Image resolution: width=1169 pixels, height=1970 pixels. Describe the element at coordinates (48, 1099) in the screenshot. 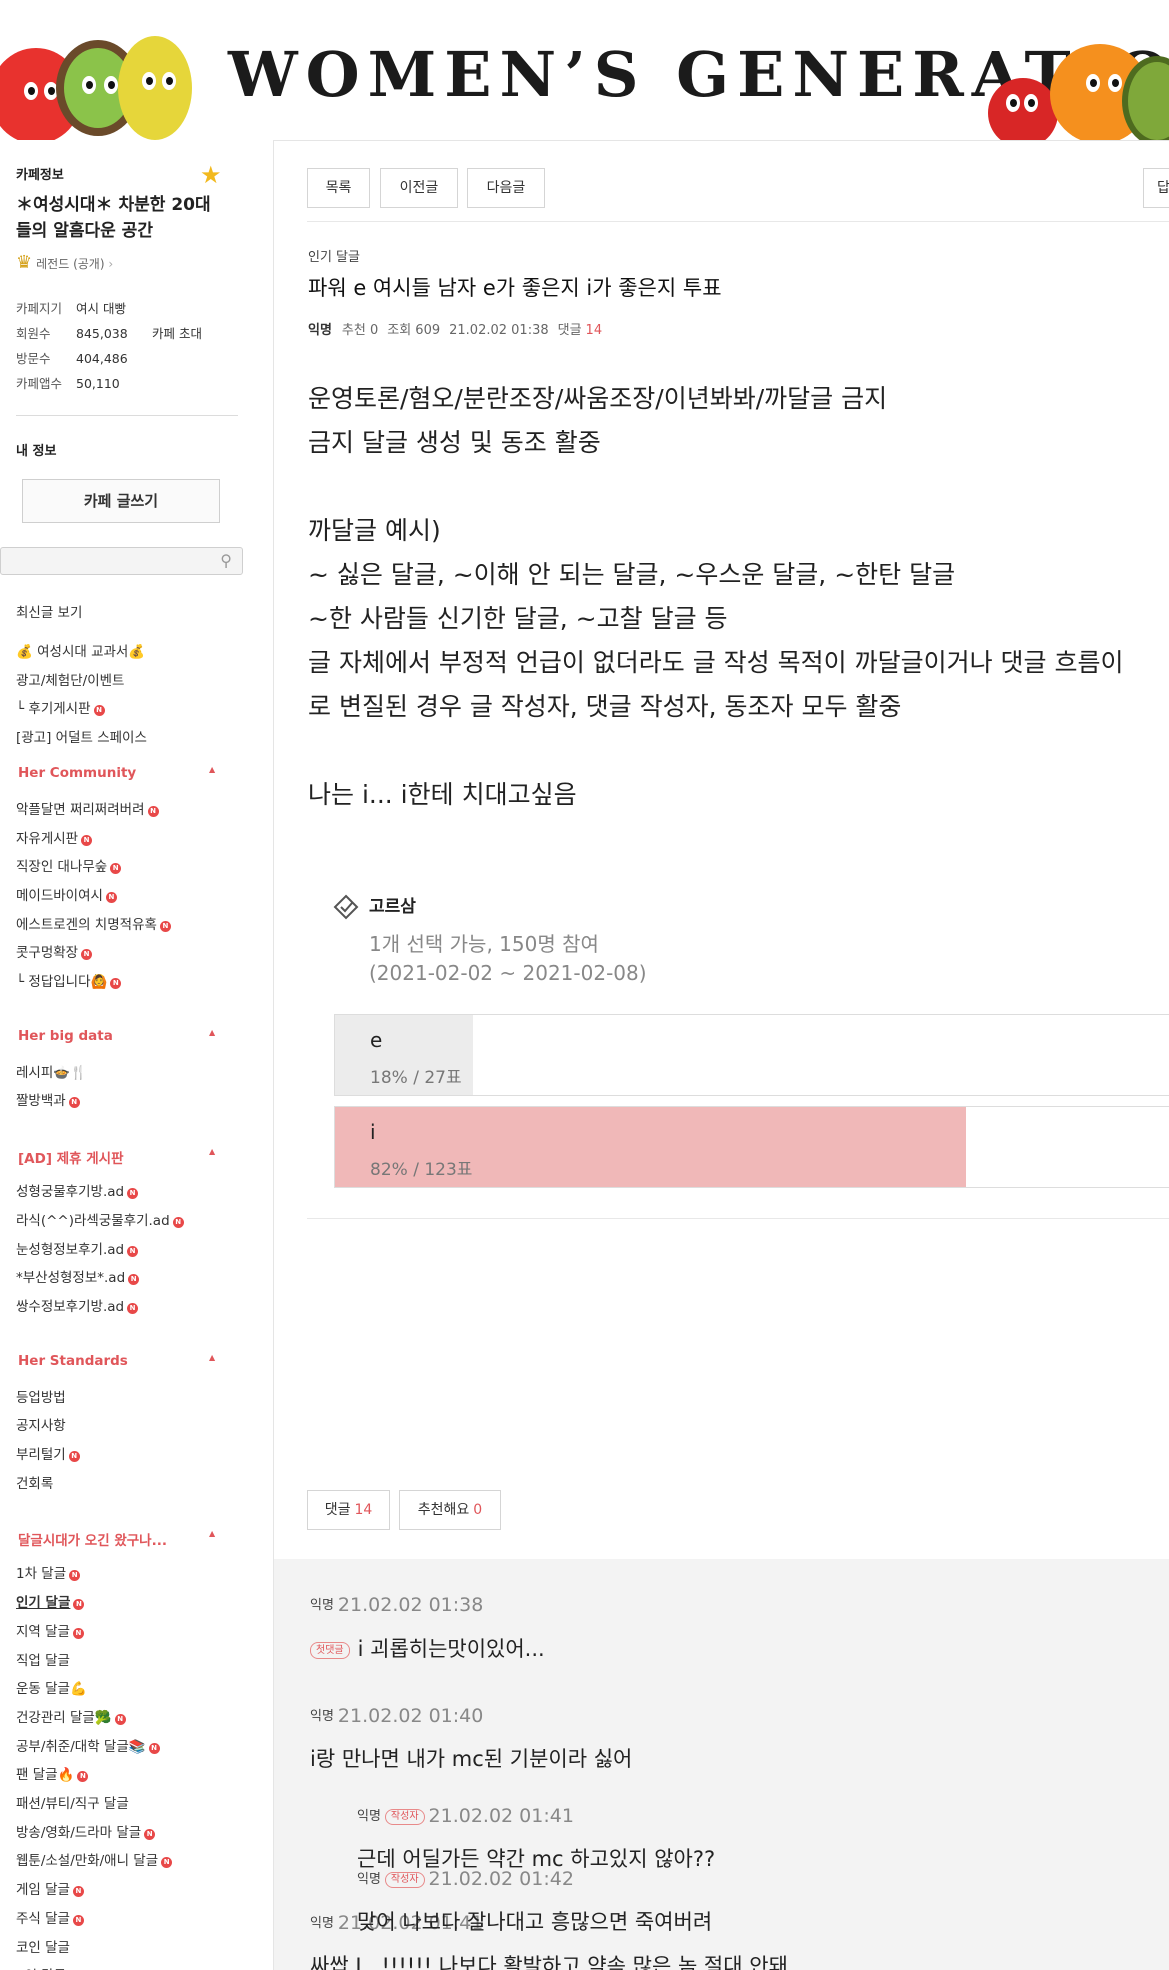

I see `sidebar-menu-item: 짤방백과 N` at that location.